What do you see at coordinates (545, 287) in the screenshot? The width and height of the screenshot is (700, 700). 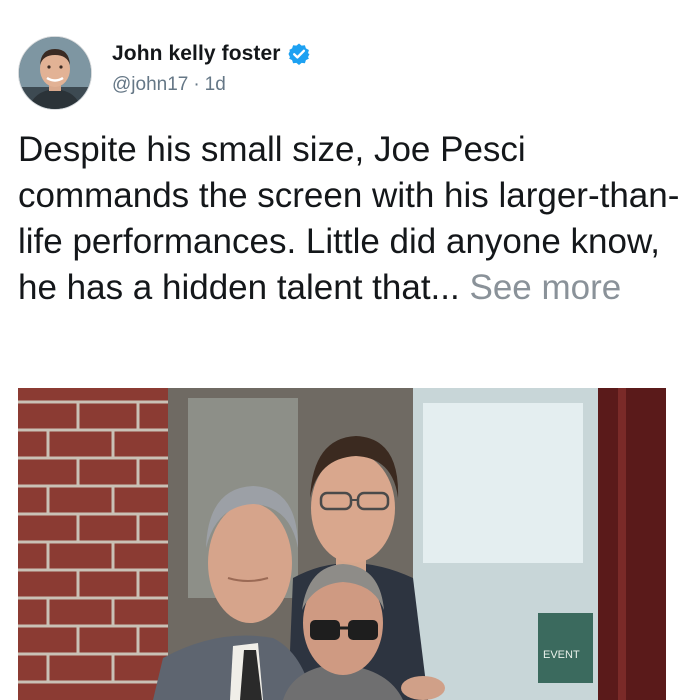 I see `see-more-link: See more` at bounding box center [545, 287].